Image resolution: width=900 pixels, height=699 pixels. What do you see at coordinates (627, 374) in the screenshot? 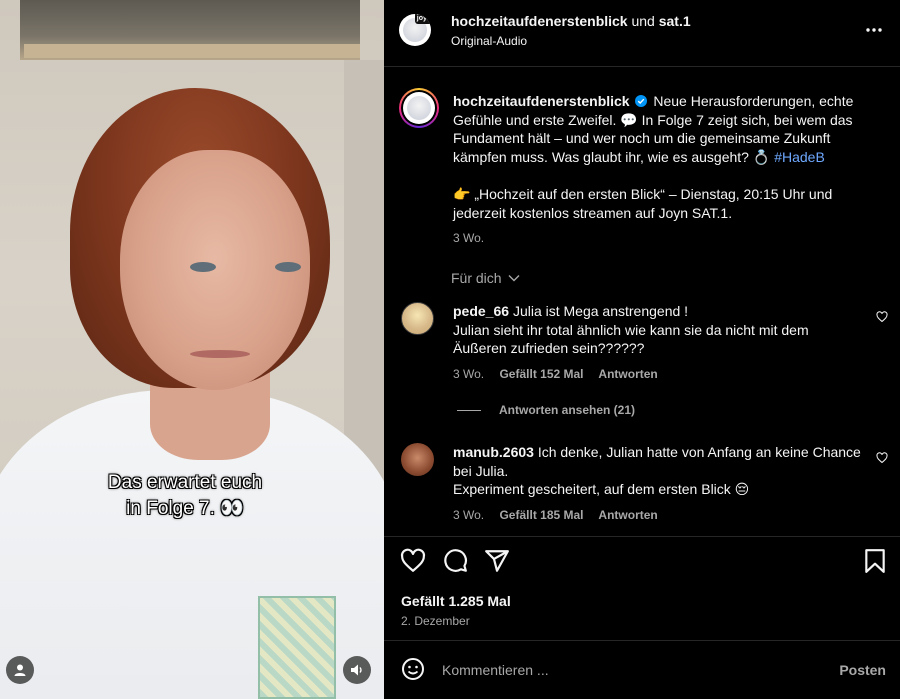
I see `comment-1-reply-button: Antworten` at bounding box center [627, 374].